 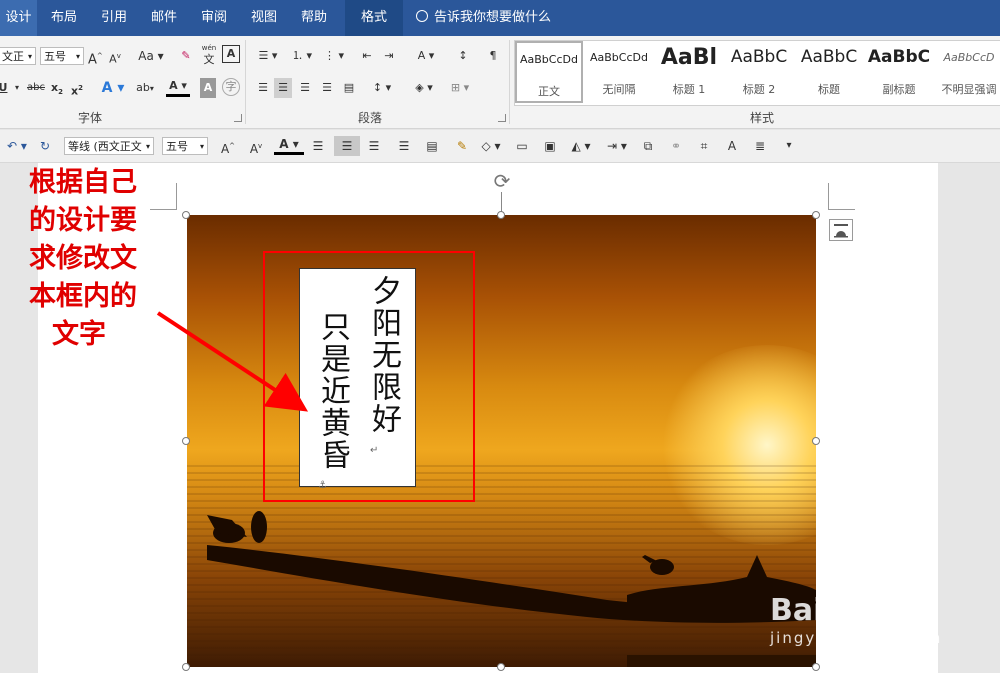 What do you see at coordinates (83, 296) in the screenshot?
I see `annotation-line: 本框内的` at bounding box center [83, 296].